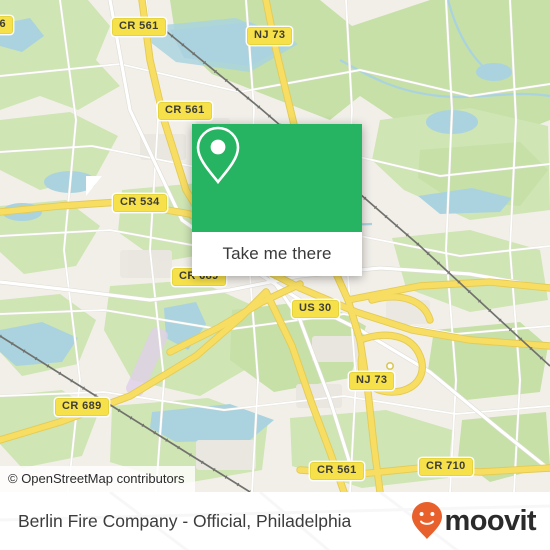 This screenshot has height=550, width=550. I want to click on take-me-there-label: Take me there, so click(277, 253).